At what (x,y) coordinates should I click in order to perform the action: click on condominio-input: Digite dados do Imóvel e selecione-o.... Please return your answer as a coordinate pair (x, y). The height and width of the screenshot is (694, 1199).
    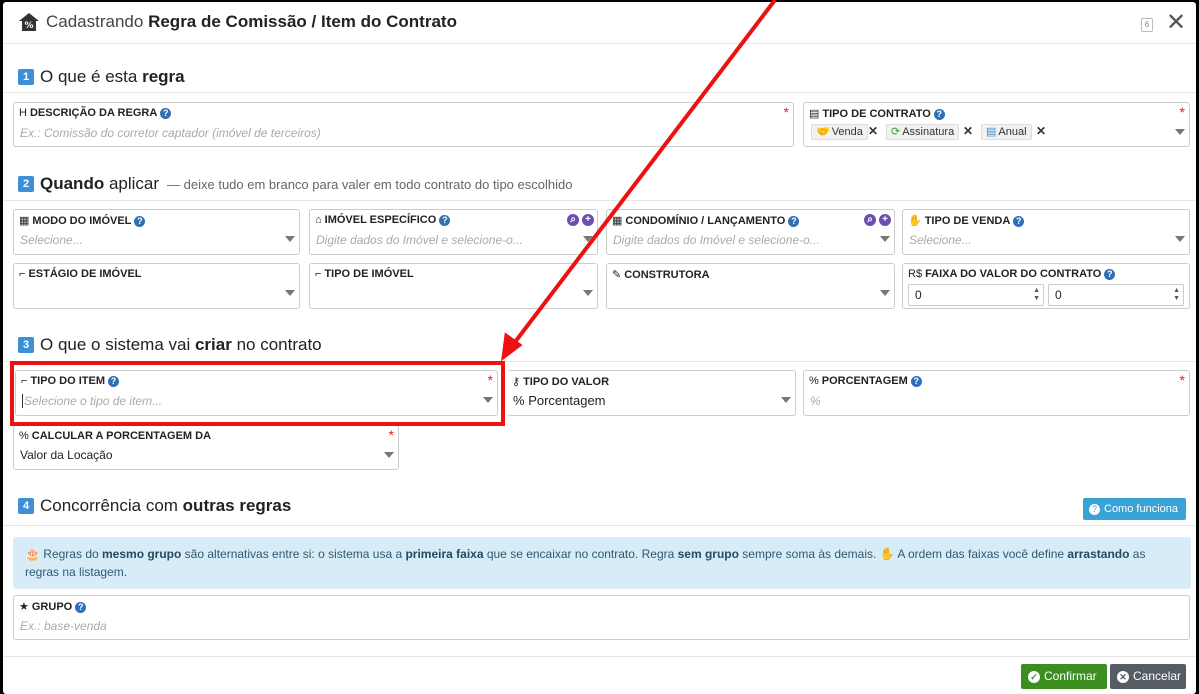
    Looking at the image, I should click on (716, 240).